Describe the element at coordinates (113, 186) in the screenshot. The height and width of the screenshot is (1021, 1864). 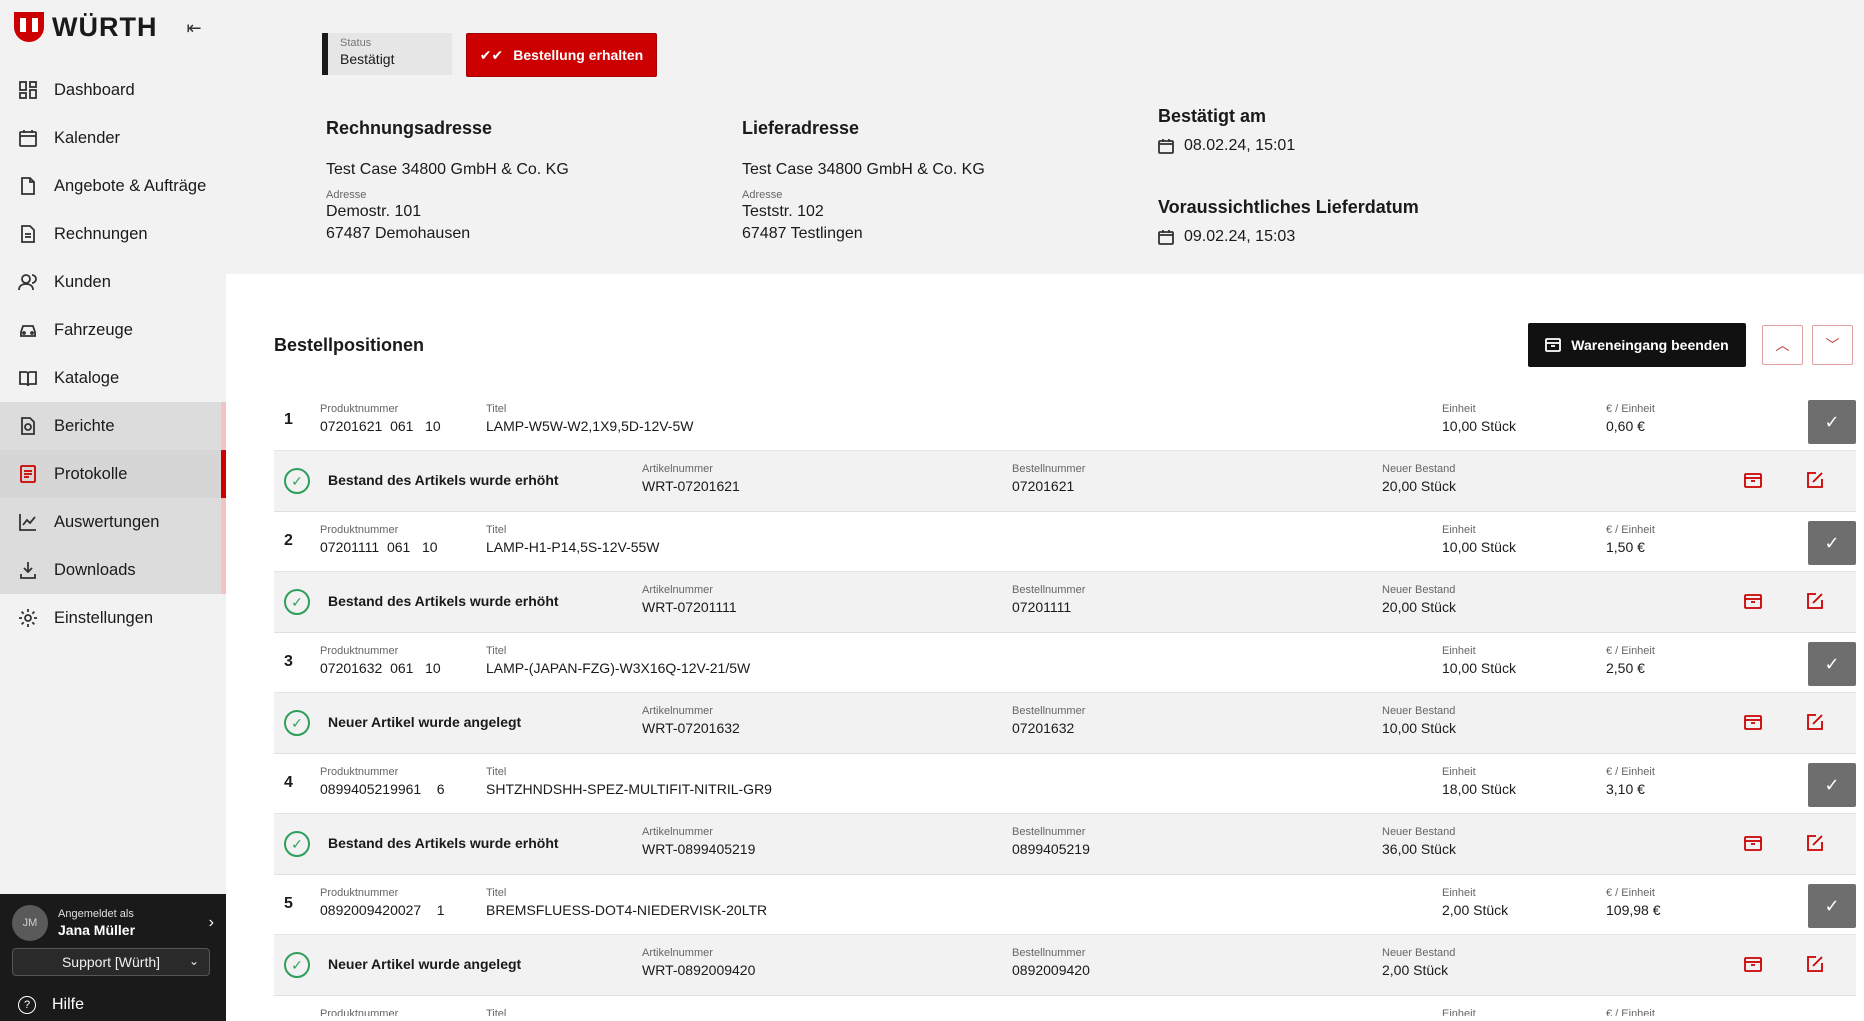
I see `sidebar-item-angebote: Angebote & Aufträge` at that location.